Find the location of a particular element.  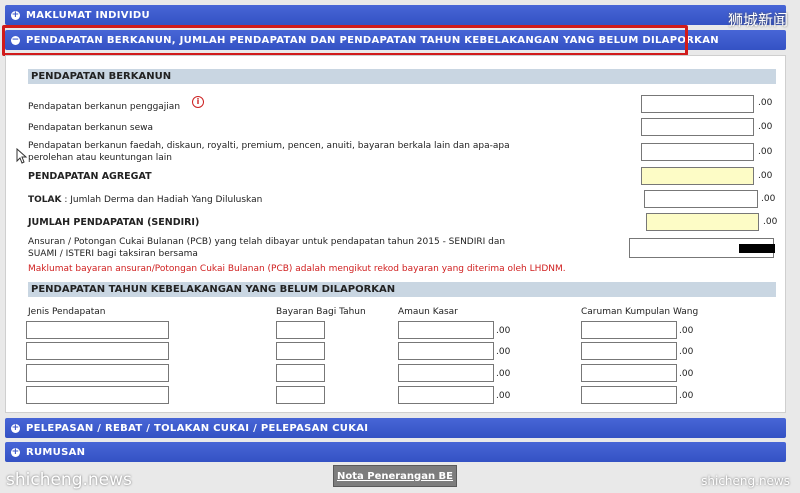

col-header-amaun: Amaun Kasar is located at coordinates (428, 312).